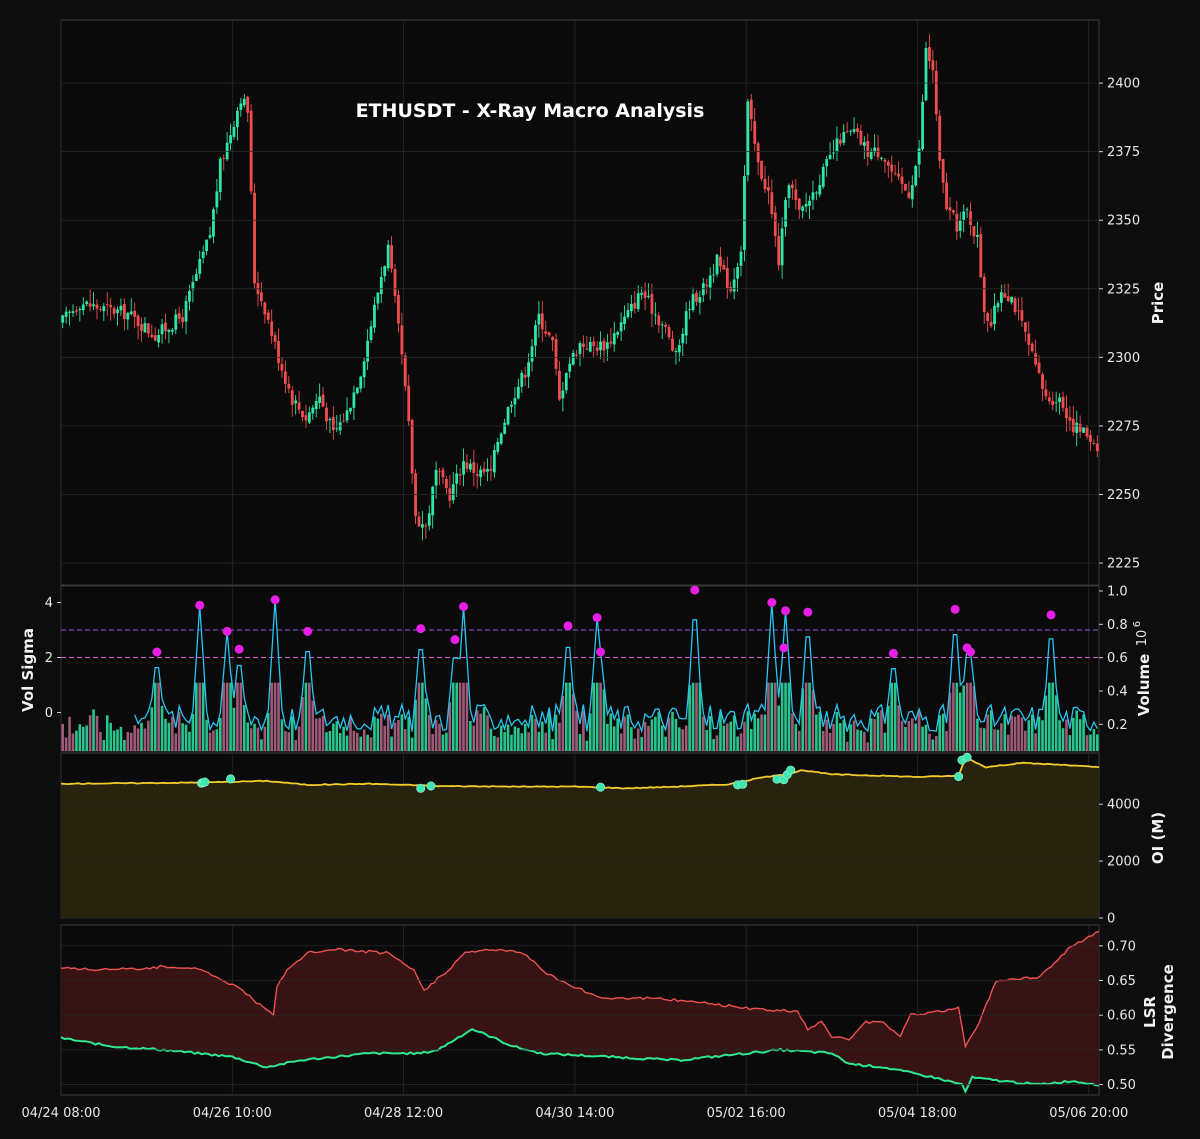 The width and height of the screenshot is (1200, 1139). Describe the element at coordinates (1158, 838) in the screenshot. I see `oi-axis-label: OI (M)` at that location.